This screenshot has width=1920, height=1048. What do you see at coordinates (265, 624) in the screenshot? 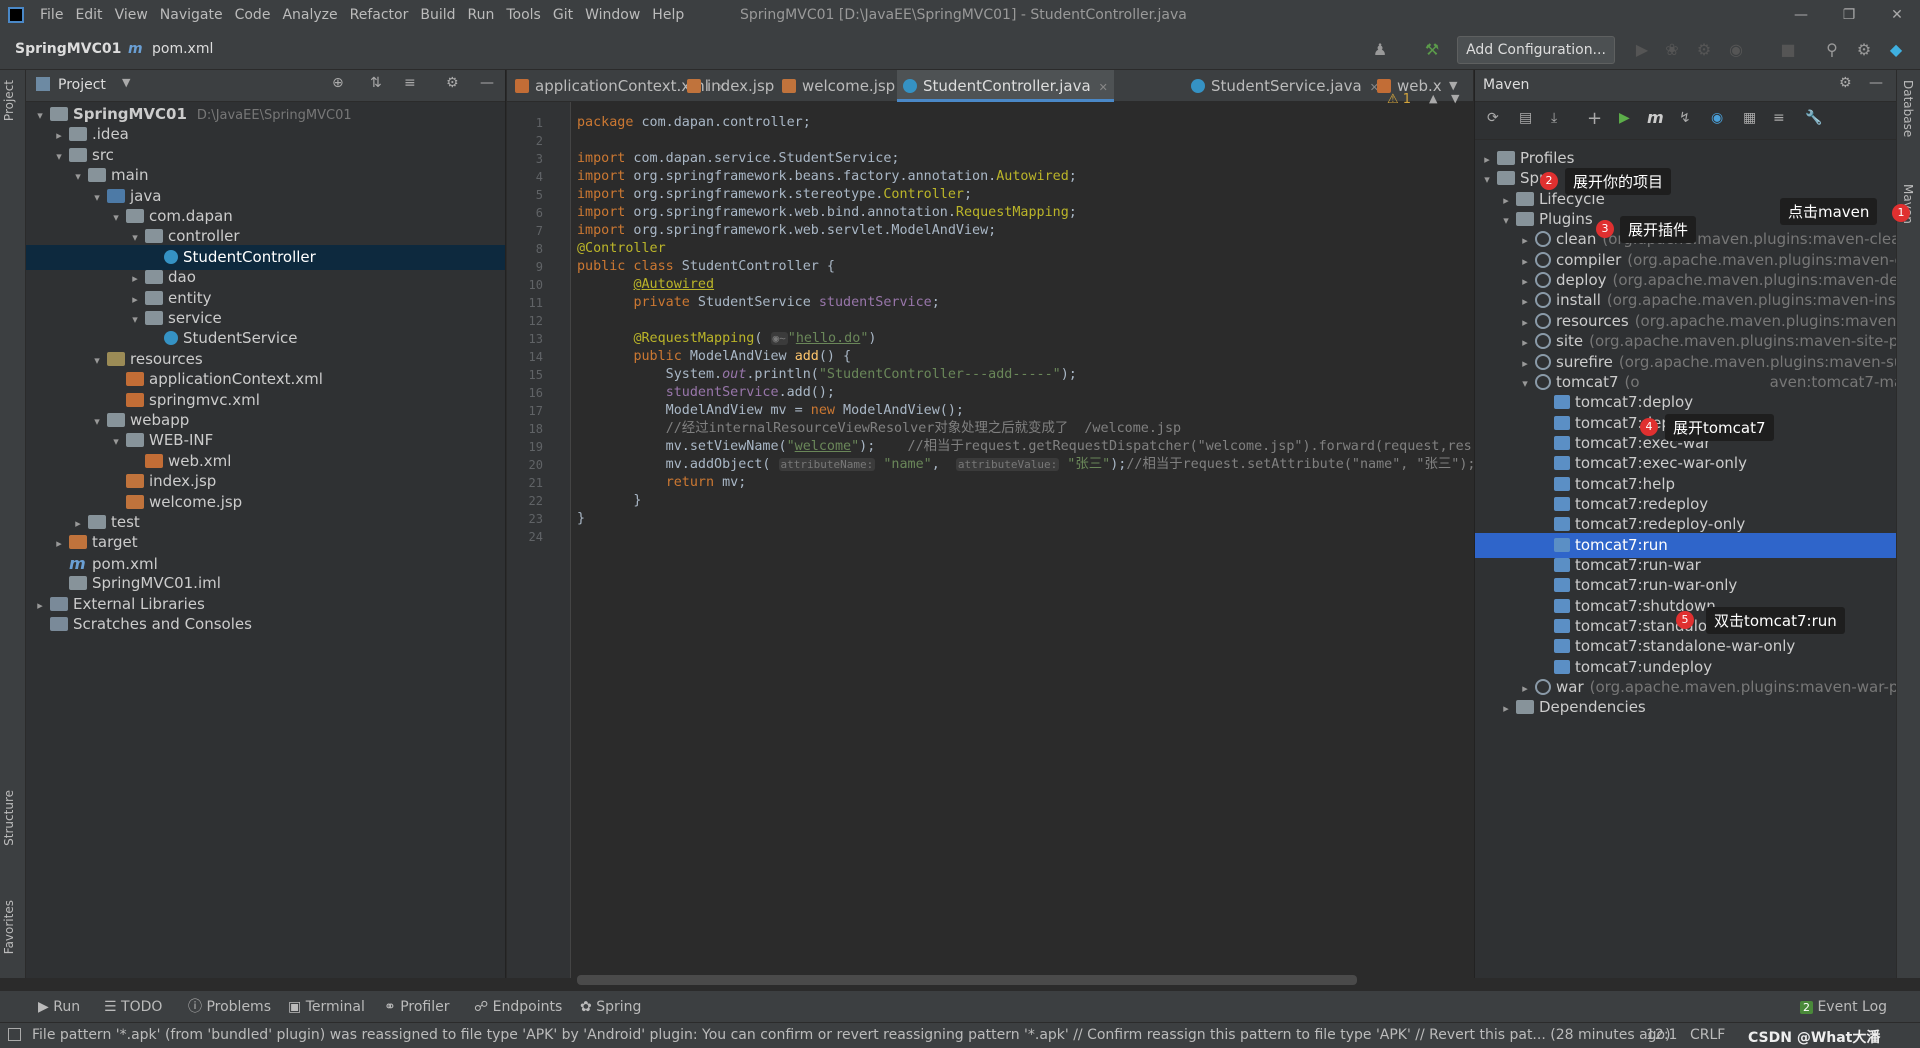
I see `tree-item-scratches-and-consoles: Scratches and Consoles` at bounding box center [265, 624].